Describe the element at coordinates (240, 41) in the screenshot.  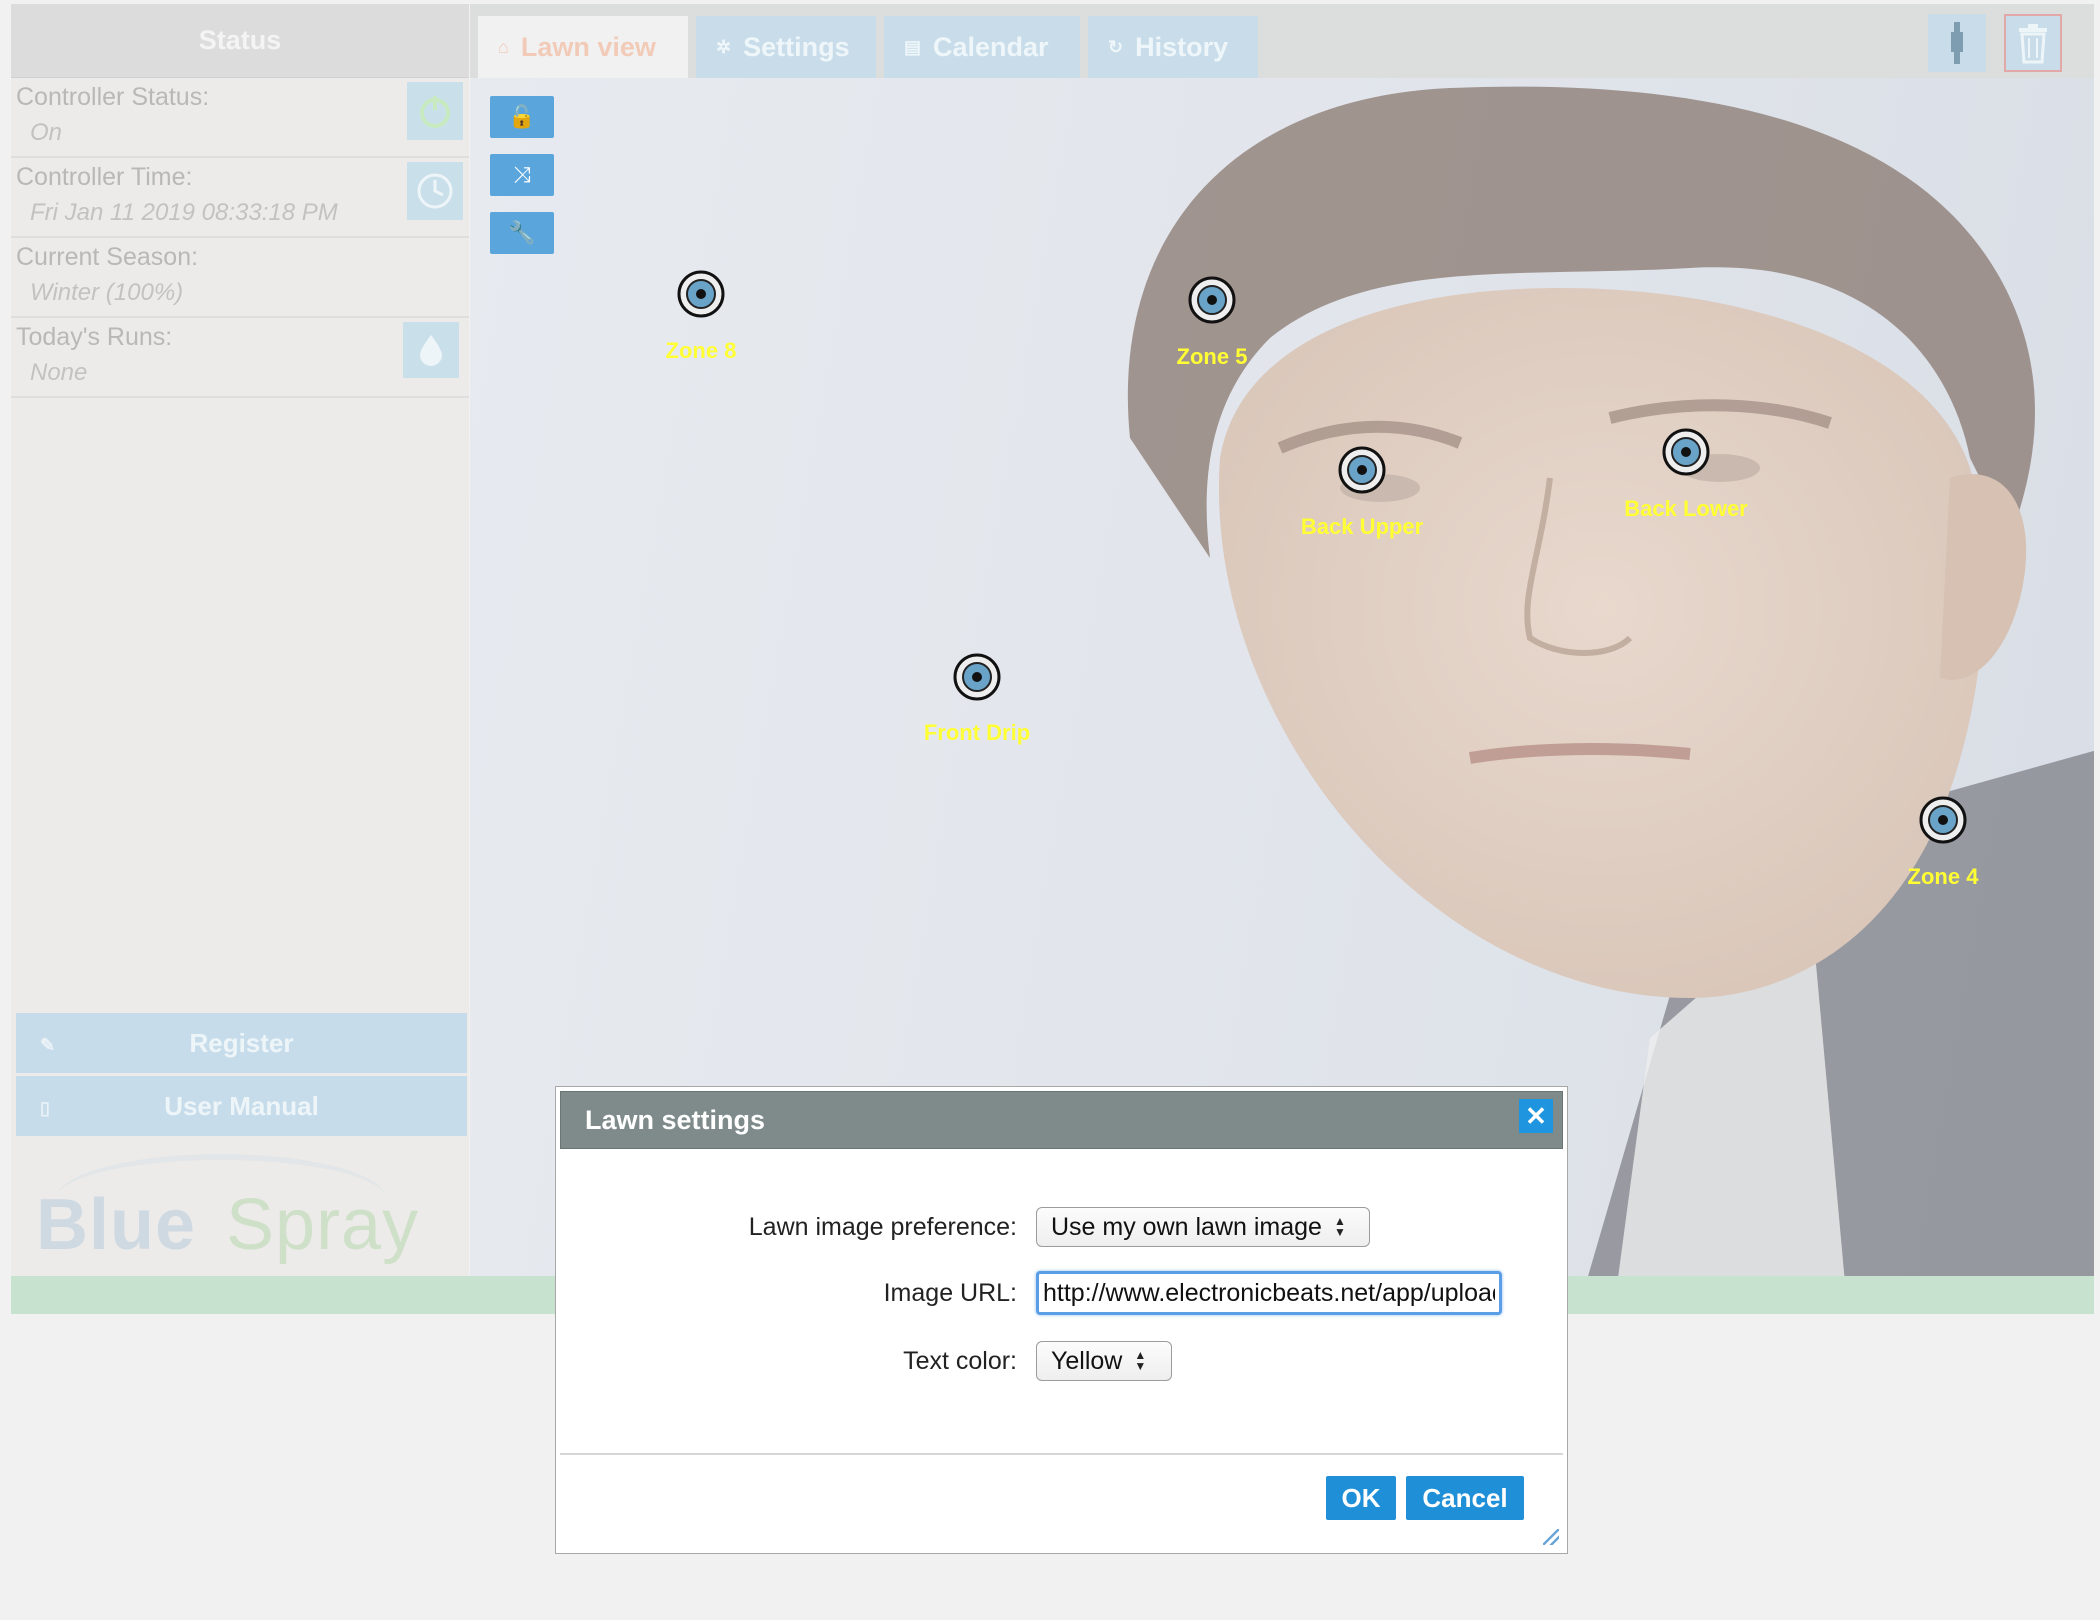
I see `sidebar-title: Status` at that location.